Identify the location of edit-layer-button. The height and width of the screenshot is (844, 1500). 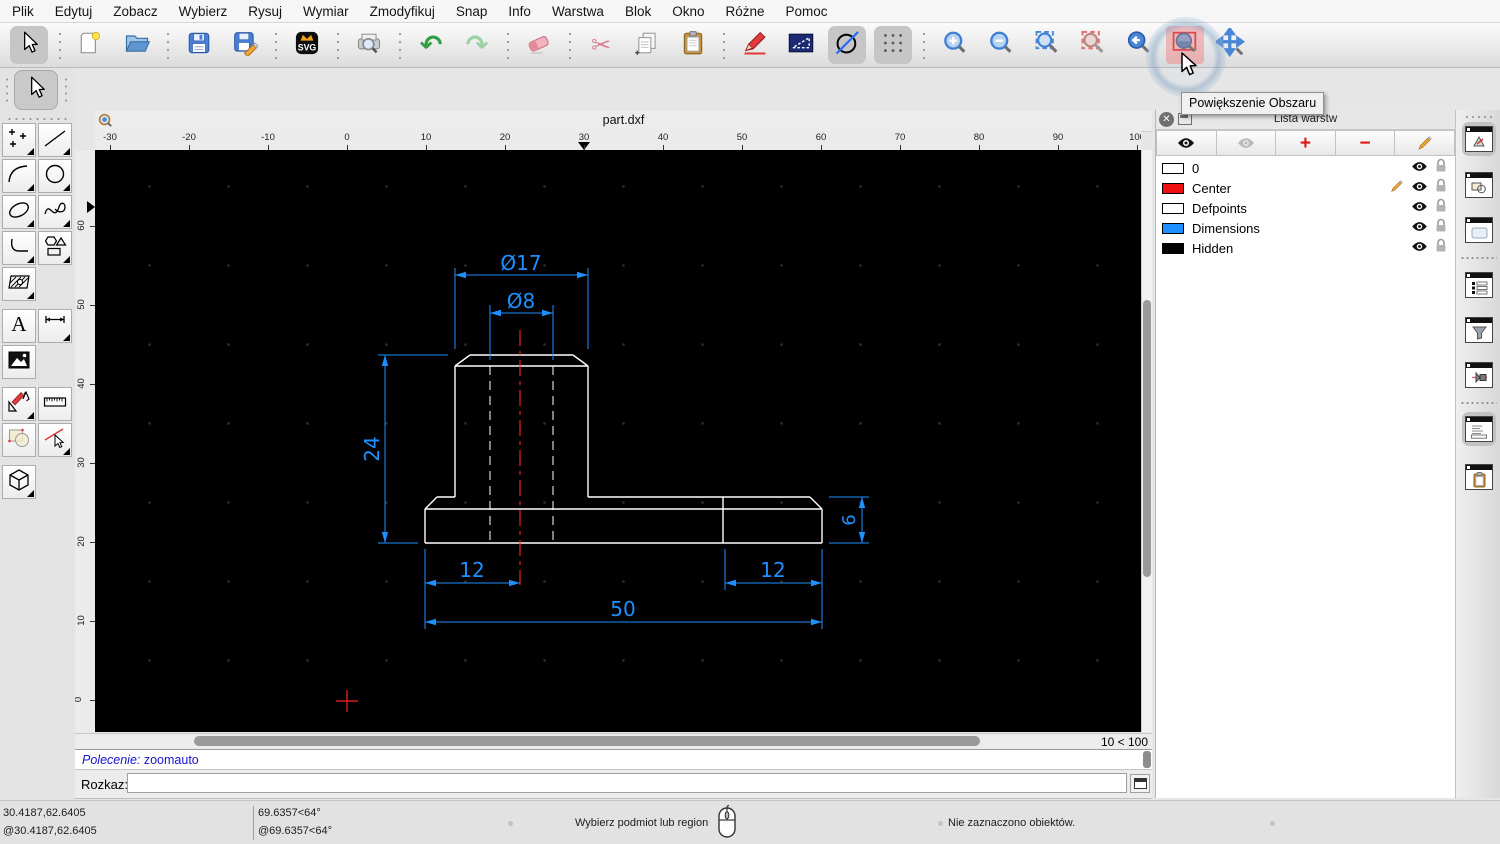
(1425, 143).